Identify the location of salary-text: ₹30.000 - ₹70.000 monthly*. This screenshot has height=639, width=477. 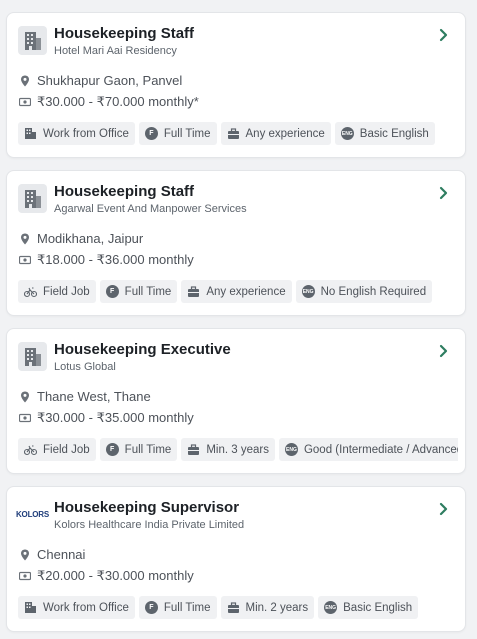
(118, 101).